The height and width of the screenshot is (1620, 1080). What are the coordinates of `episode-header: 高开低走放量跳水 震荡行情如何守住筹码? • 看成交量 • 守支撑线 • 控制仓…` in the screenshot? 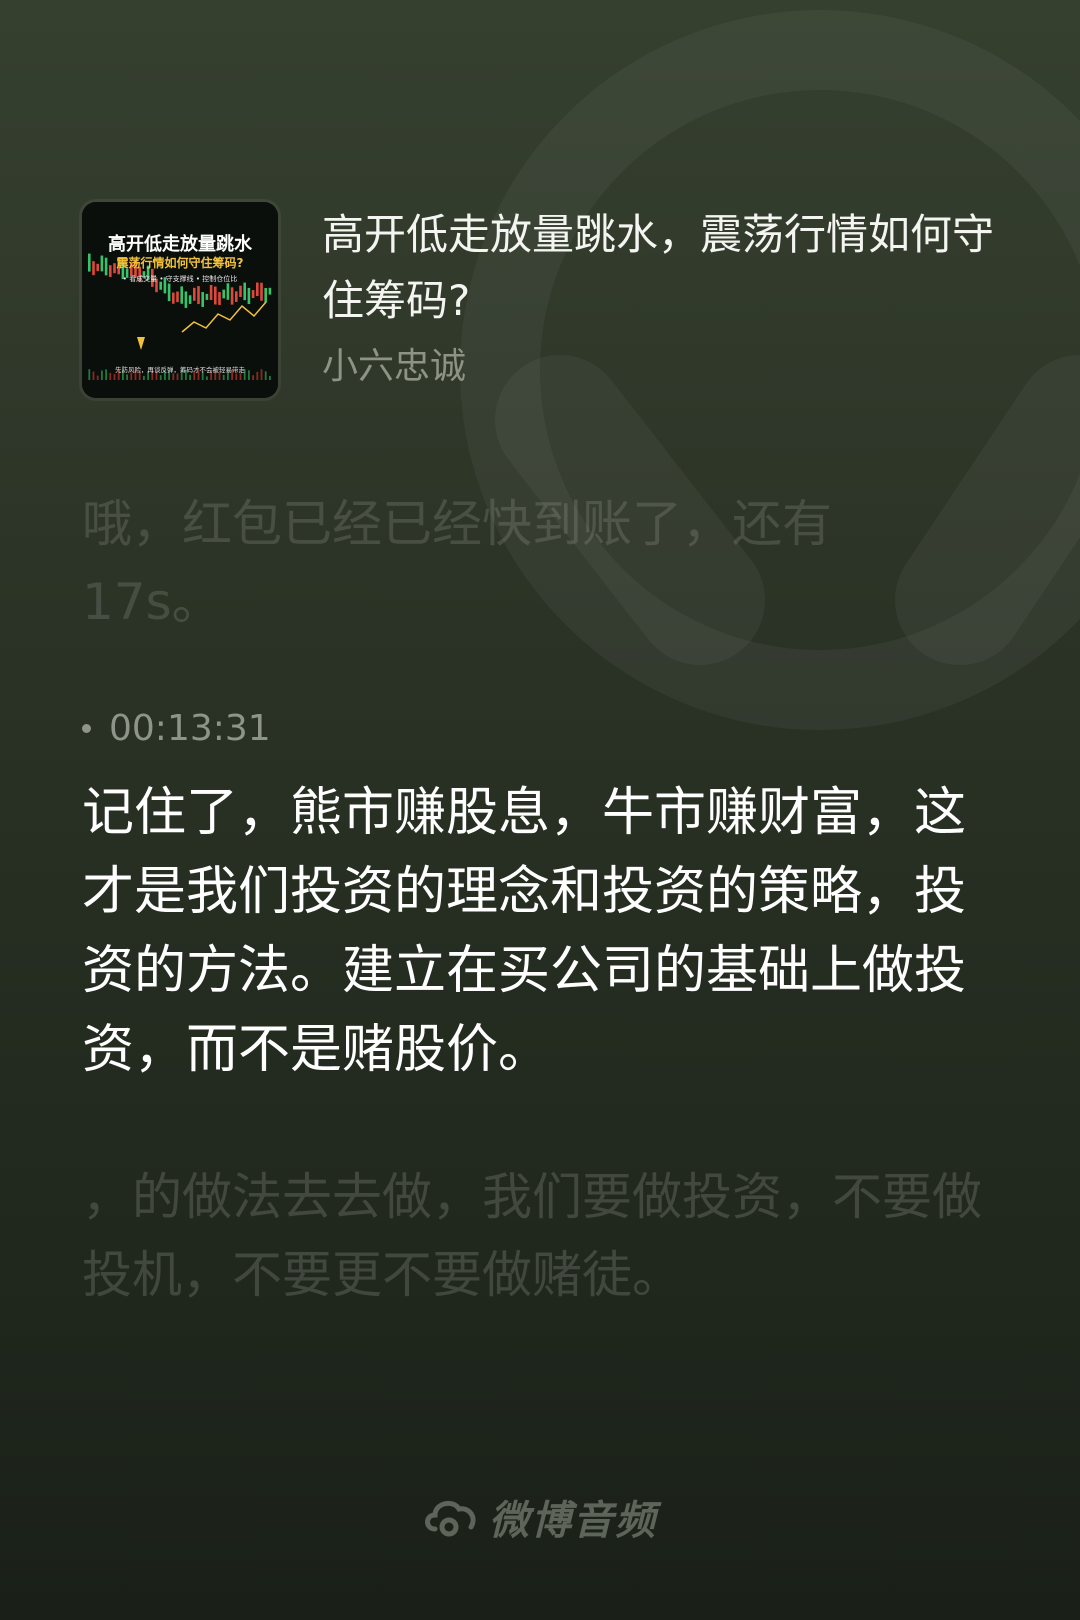 It's located at (542, 302).